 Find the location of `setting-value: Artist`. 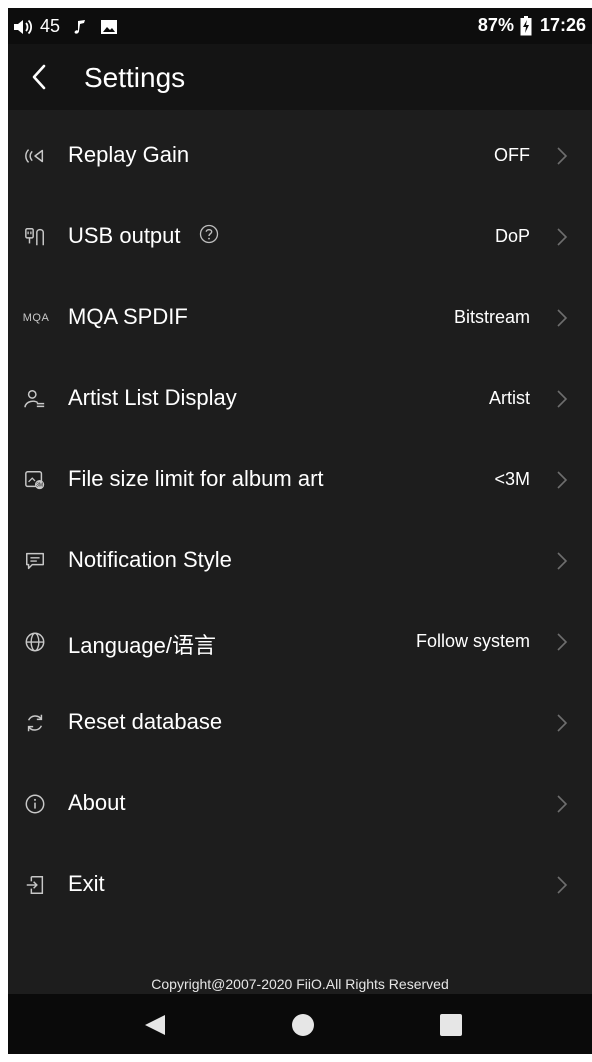

setting-value: Artist is located at coordinates (509, 398).